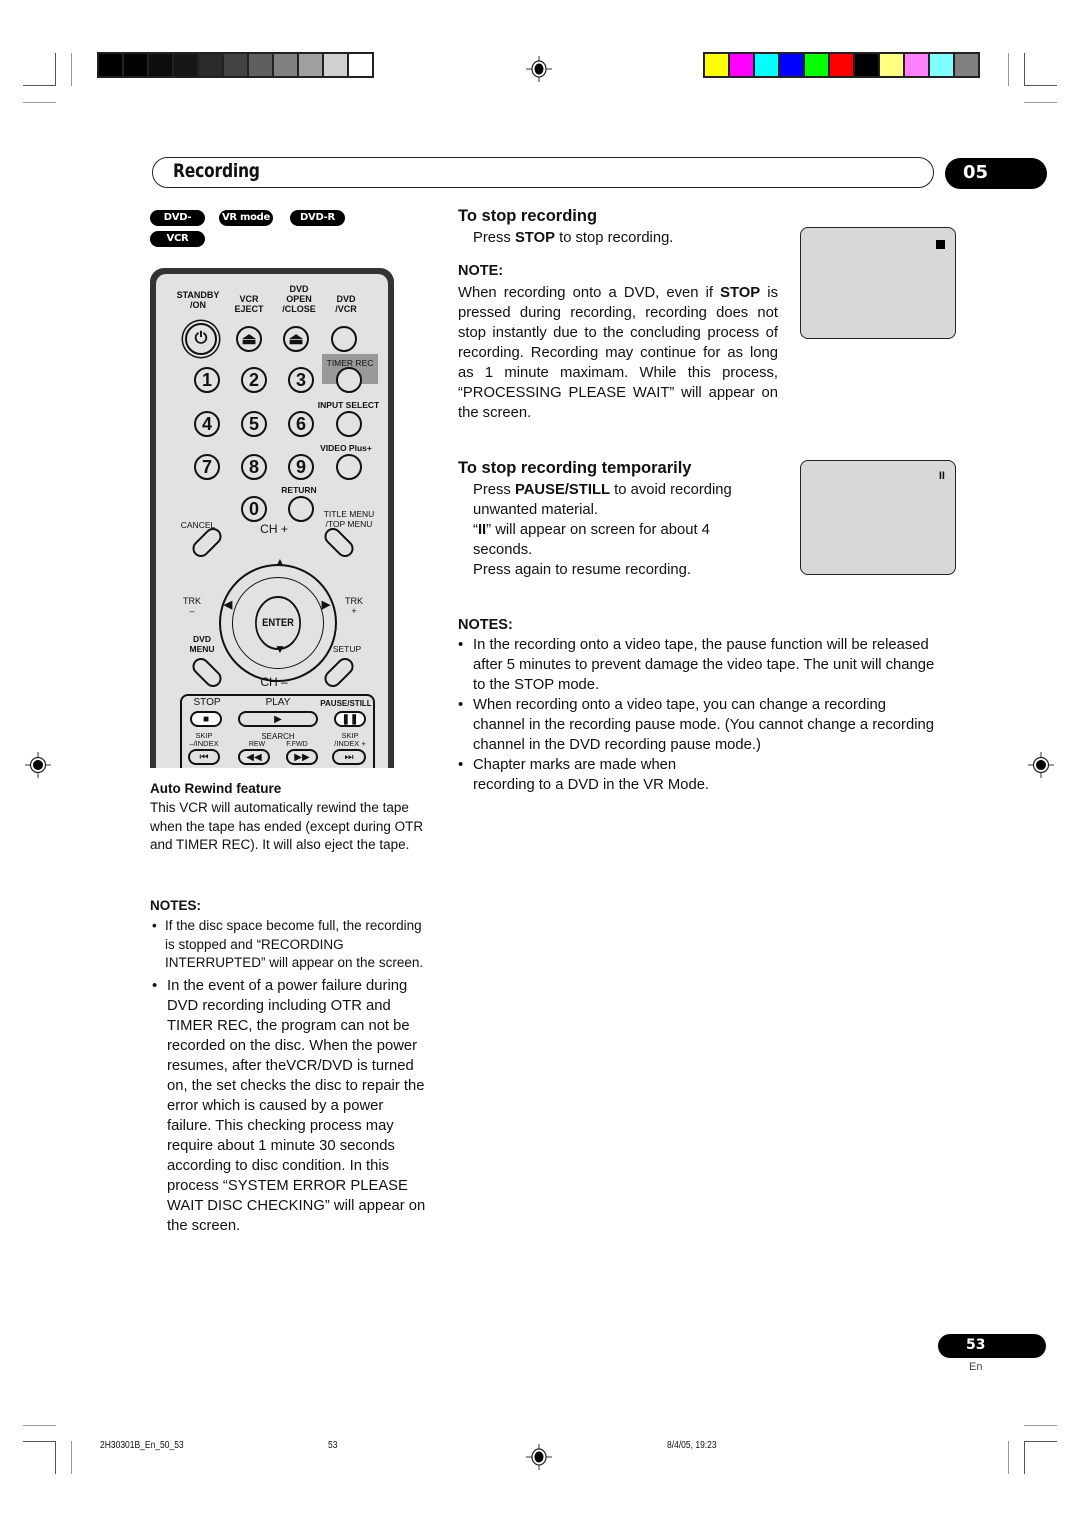 The width and height of the screenshot is (1080, 1528). What do you see at coordinates (992, 1346) in the screenshot?
I see `page-number-tab: 53` at bounding box center [992, 1346].